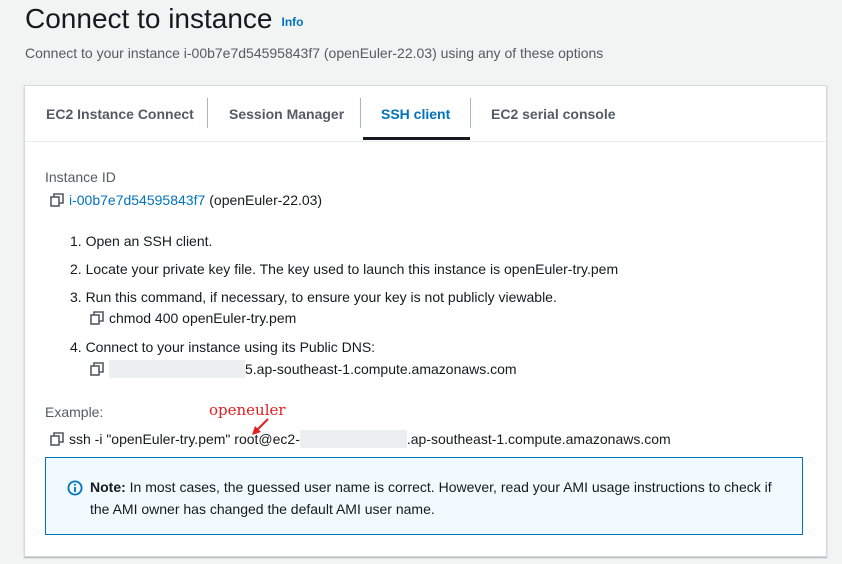 The image size is (842, 564). What do you see at coordinates (80, 177) in the screenshot?
I see `instance-id-label: Instance ID` at bounding box center [80, 177].